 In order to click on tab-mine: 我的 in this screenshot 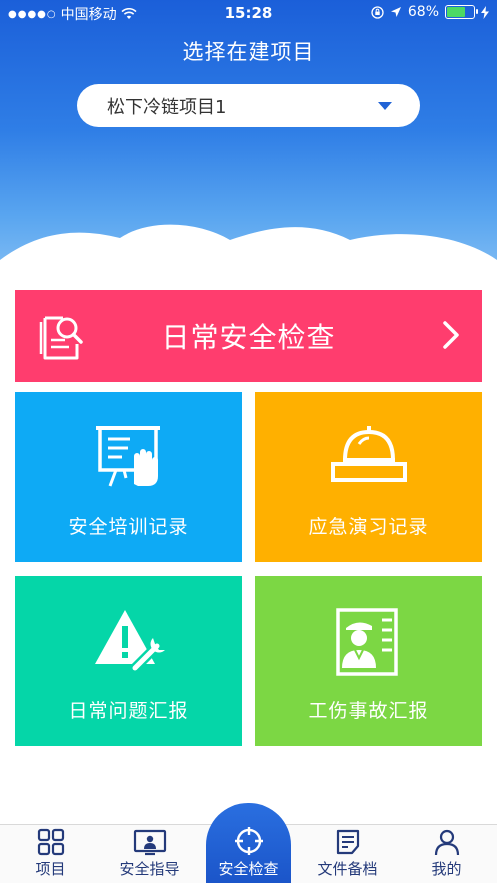, I will do `click(446, 853)`.